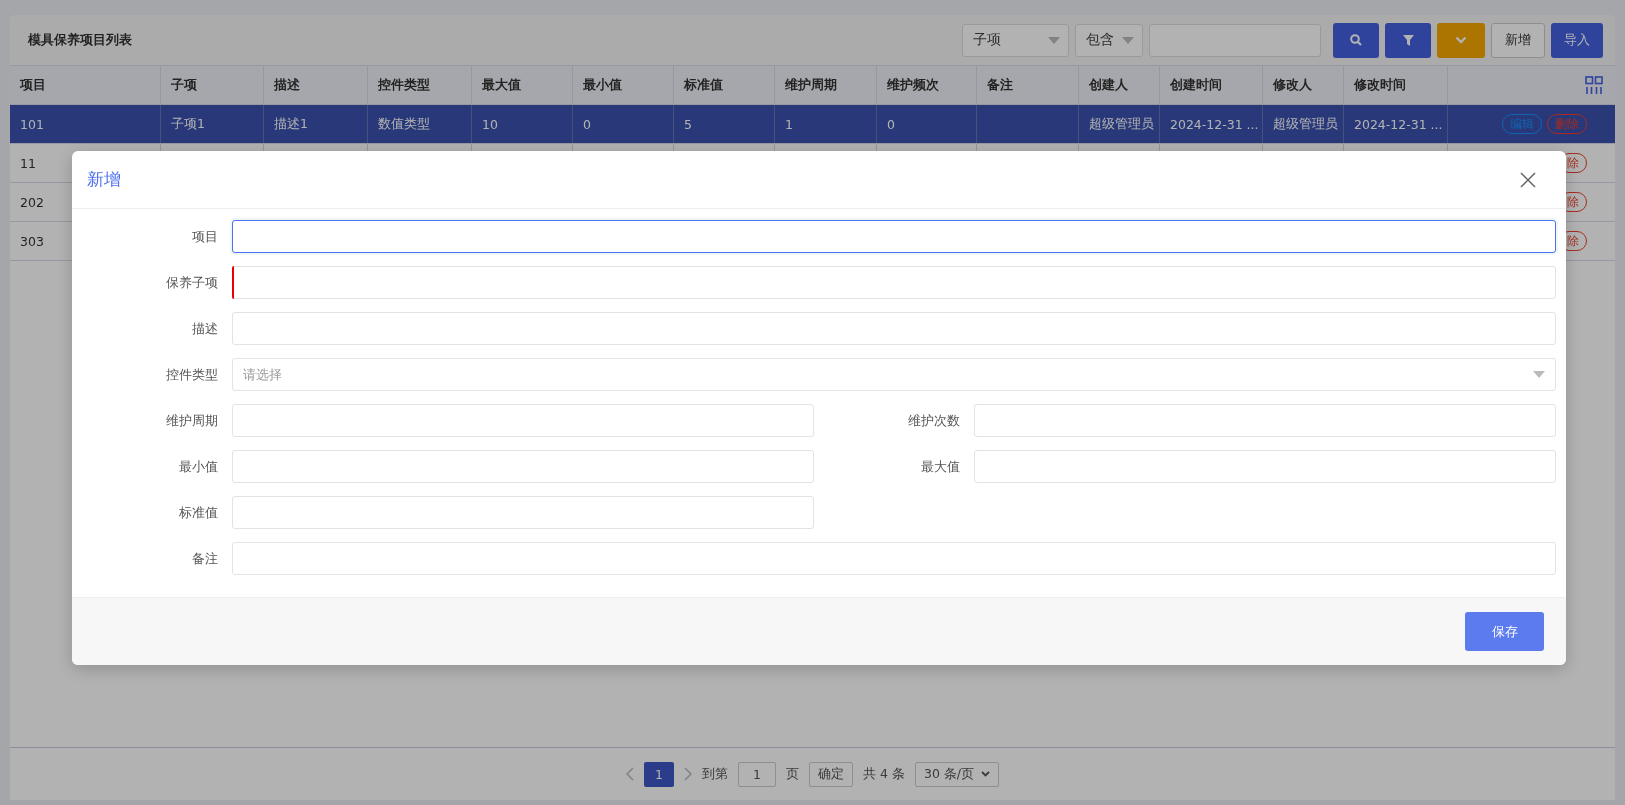 The width and height of the screenshot is (1625, 805). What do you see at coordinates (757, 774) in the screenshot?
I see `page-number-field: 1` at bounding box center [757, 774].